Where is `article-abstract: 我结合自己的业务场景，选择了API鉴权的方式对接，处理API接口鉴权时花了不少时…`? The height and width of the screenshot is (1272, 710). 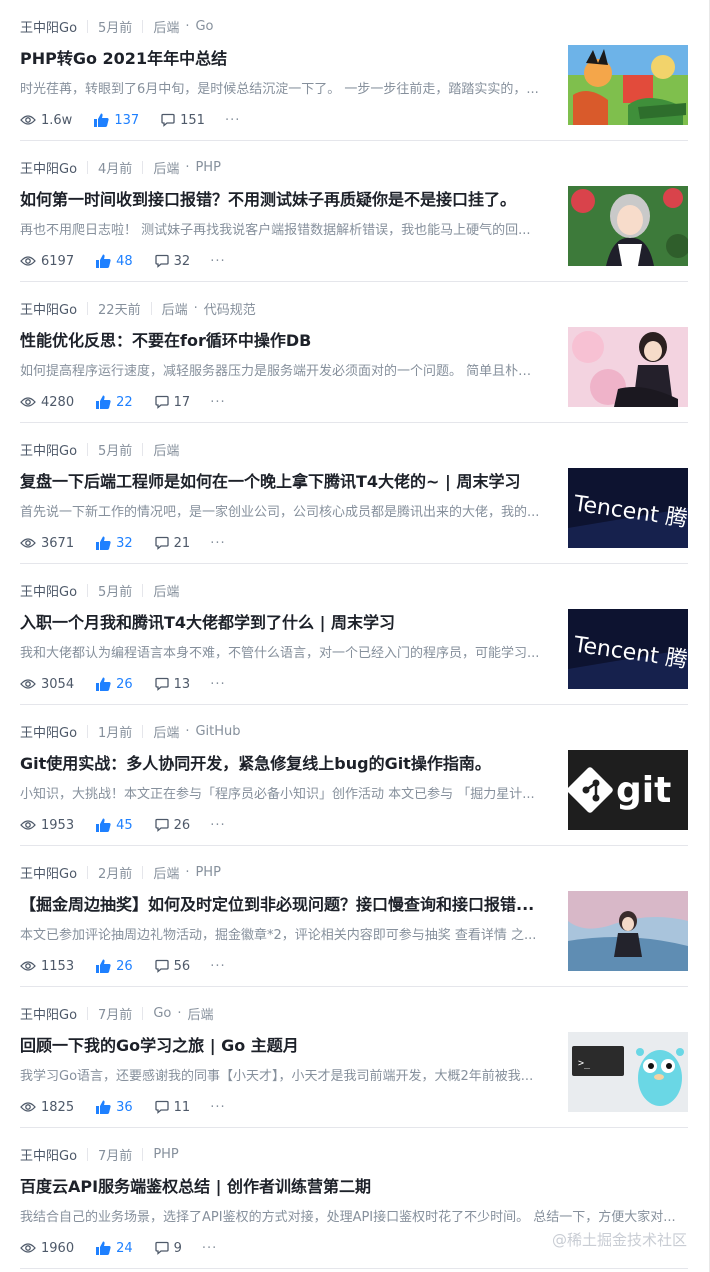
article-abstract: 我结合自己的业务场景，选择了API鉴权的方式对接，处理API接口鉴权时花了不少时… is located at coordinates (354, 1218).